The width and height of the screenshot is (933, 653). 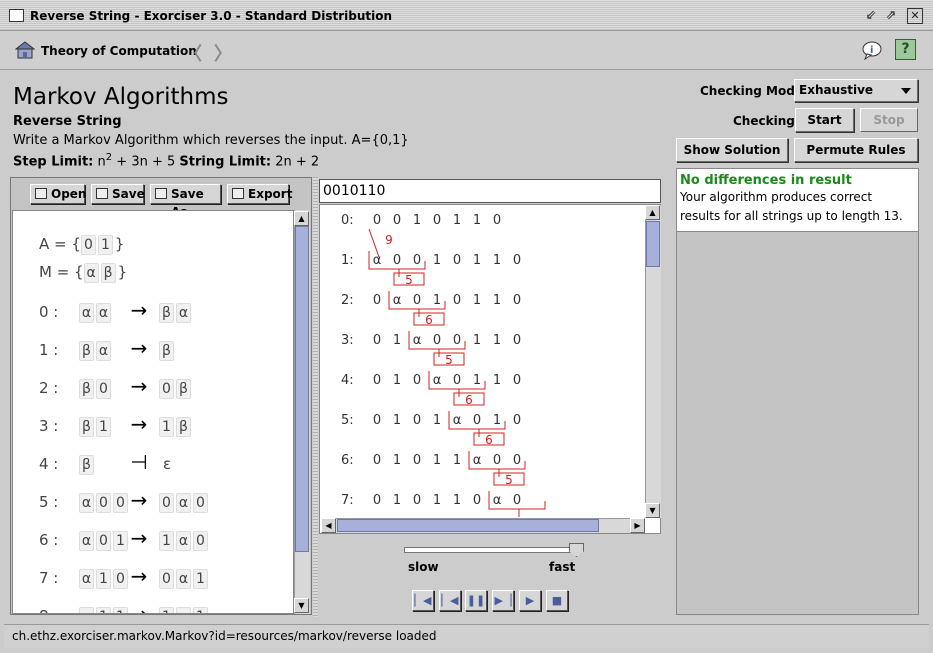 I want to click on step-back-icon: ▏◀, so click(x=423, y=600).